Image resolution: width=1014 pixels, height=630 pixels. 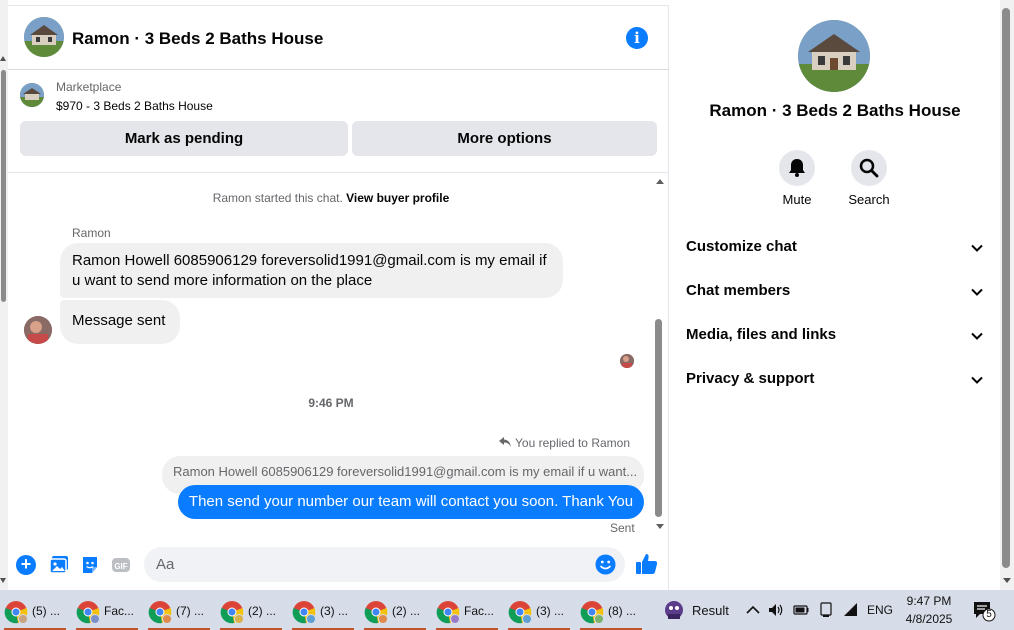 I want to click on message-timestamp: 9:46 PM, so click(x=331, y=403).